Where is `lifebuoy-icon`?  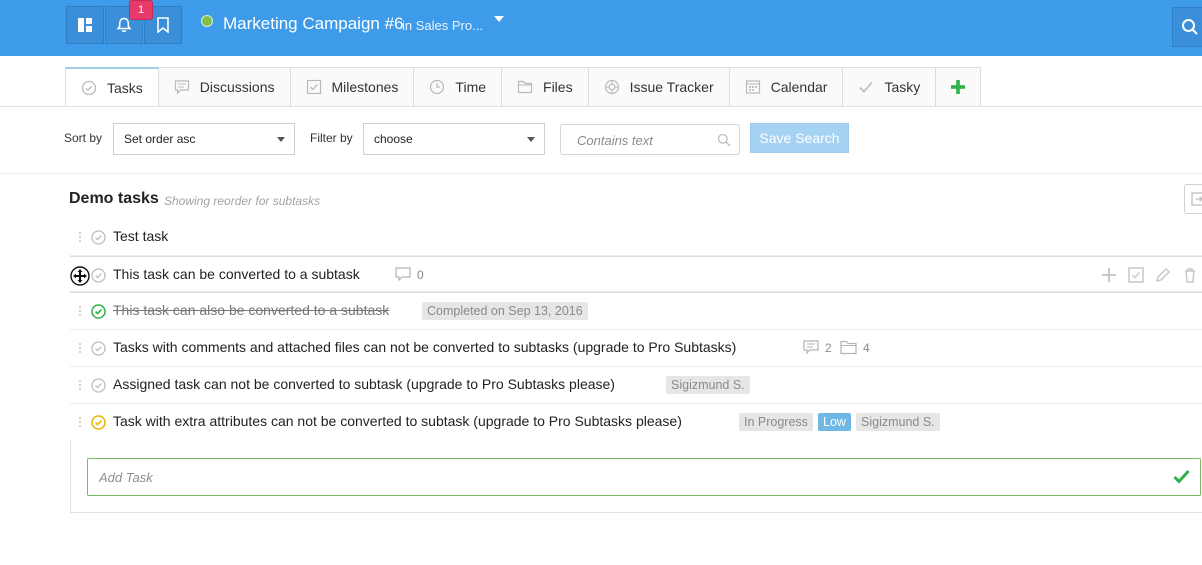
lifebuoy-icon is located at coordinates (612, 87).